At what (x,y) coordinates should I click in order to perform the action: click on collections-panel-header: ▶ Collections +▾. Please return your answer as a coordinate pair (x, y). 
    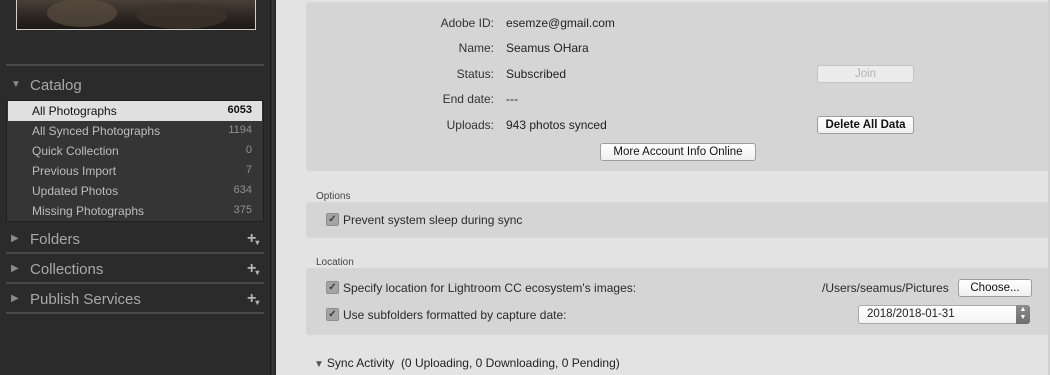
    Looking at the image, I should click on (135, 270).